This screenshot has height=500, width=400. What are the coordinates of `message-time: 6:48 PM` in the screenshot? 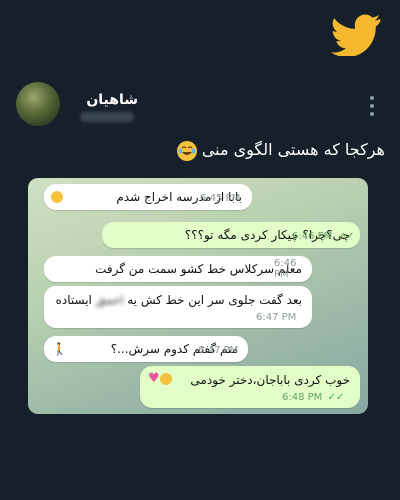 It's located at (302, 397).